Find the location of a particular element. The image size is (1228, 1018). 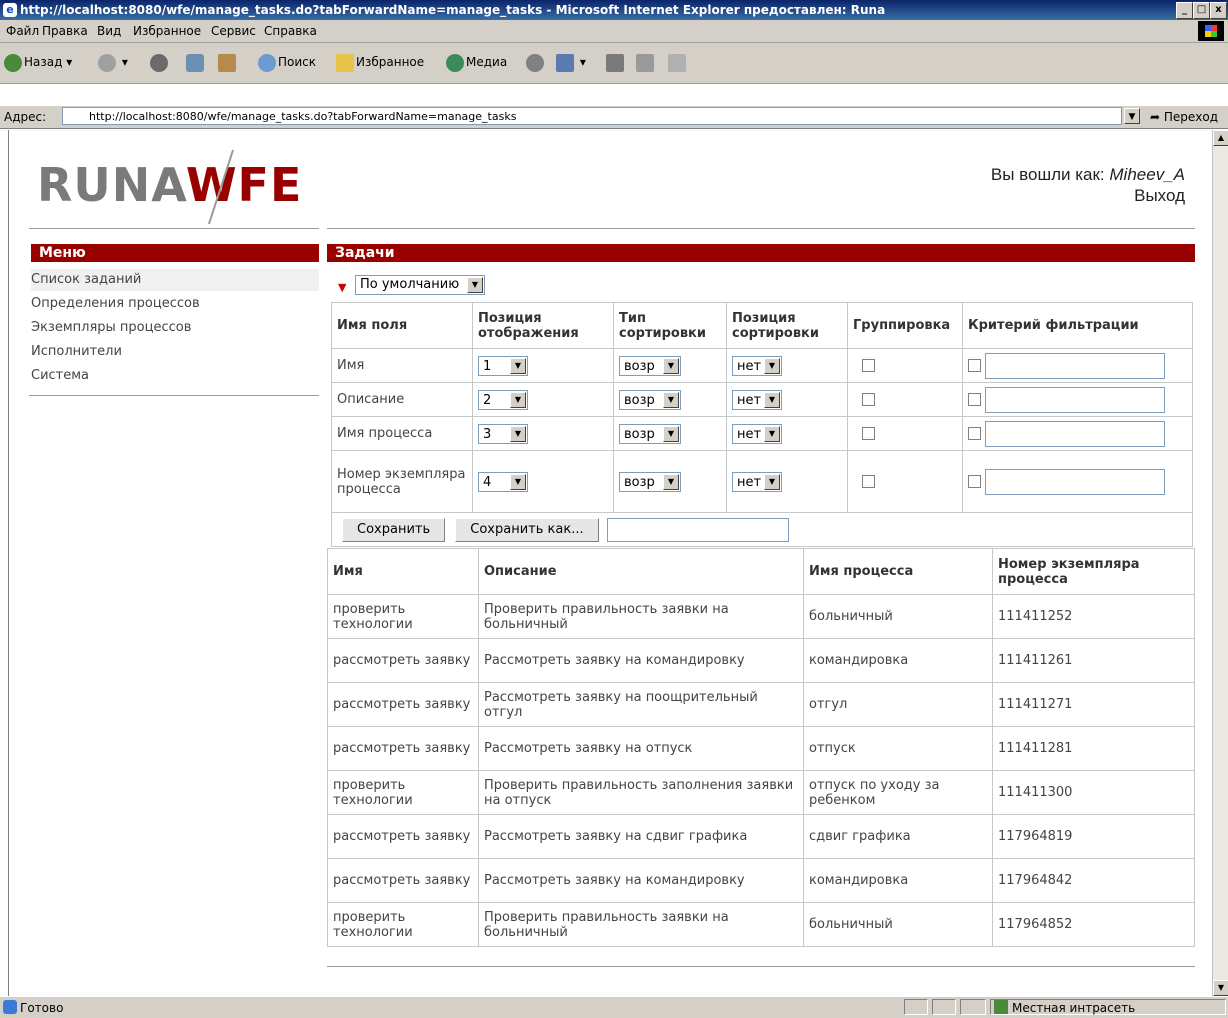

scroll-down-icon: ▼ is located at coordinates (1220, 988).